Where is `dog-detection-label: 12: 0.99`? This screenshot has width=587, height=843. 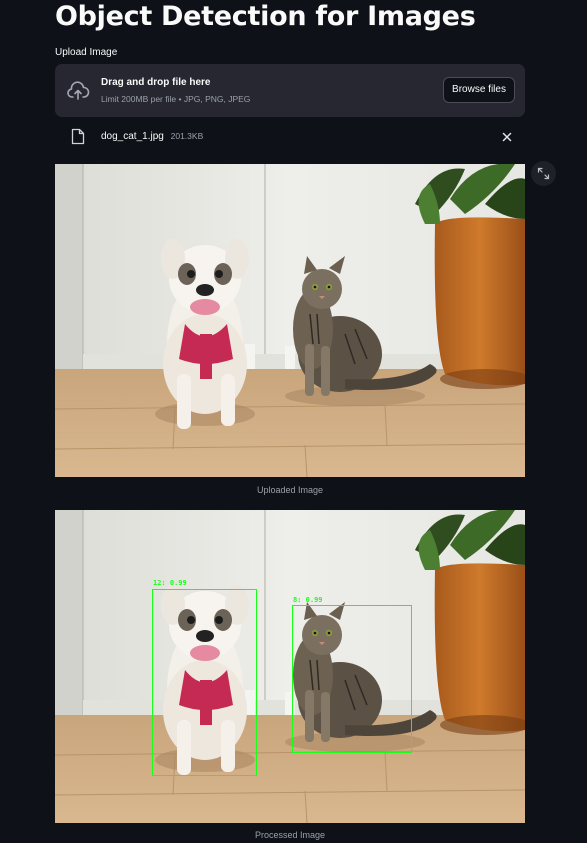
dog-detection-label: 12: 0.99 is located at coordinates (170, 583).